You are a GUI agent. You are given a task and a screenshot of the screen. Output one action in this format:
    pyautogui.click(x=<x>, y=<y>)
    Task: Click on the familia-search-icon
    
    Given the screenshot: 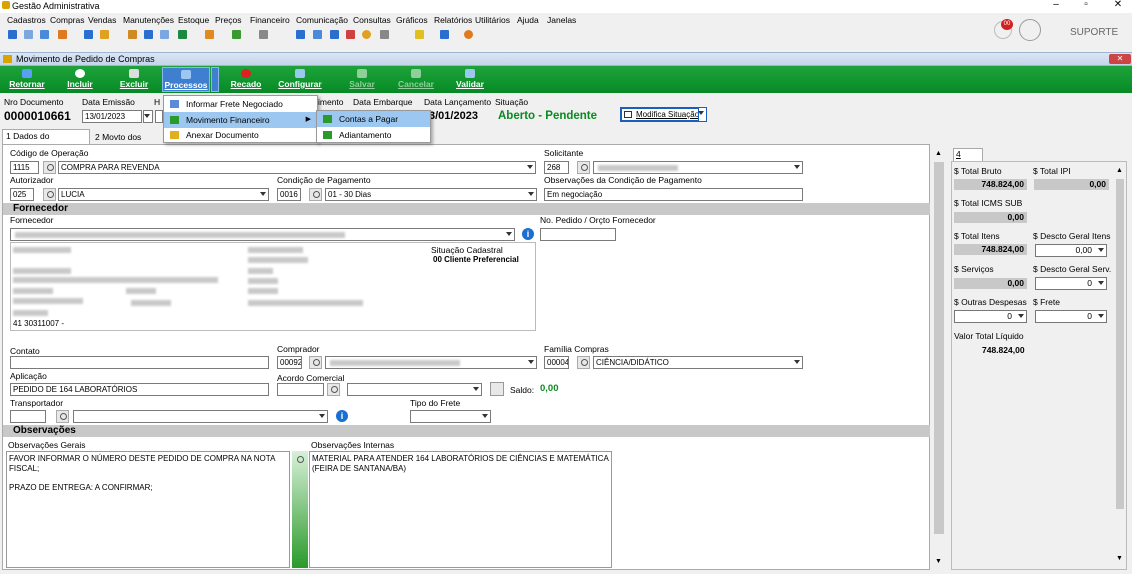 What is the action you would take?
    pyautogui.click(x=583, y=362)
    